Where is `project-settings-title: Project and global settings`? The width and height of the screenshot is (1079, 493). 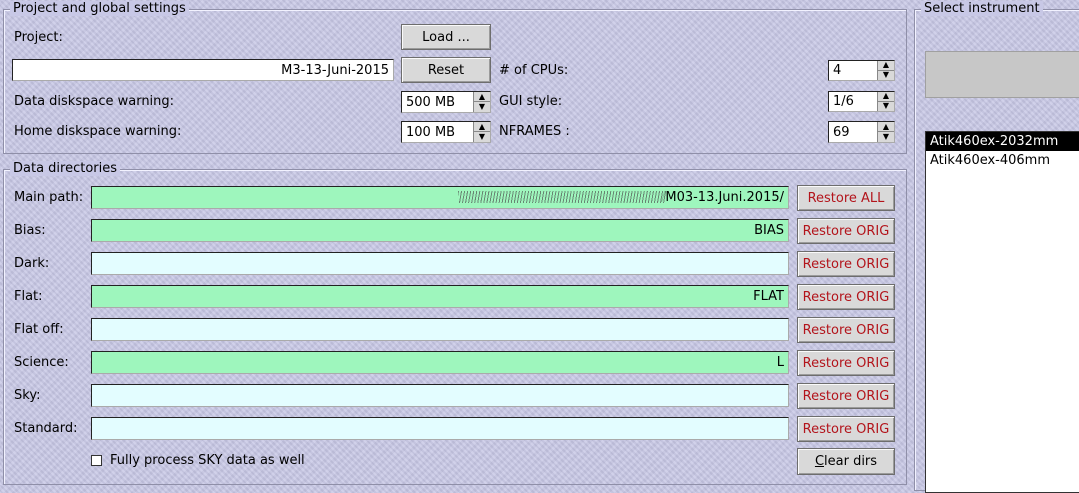
project-settings-title: Project and global settings is located at coordinates (99, 8).